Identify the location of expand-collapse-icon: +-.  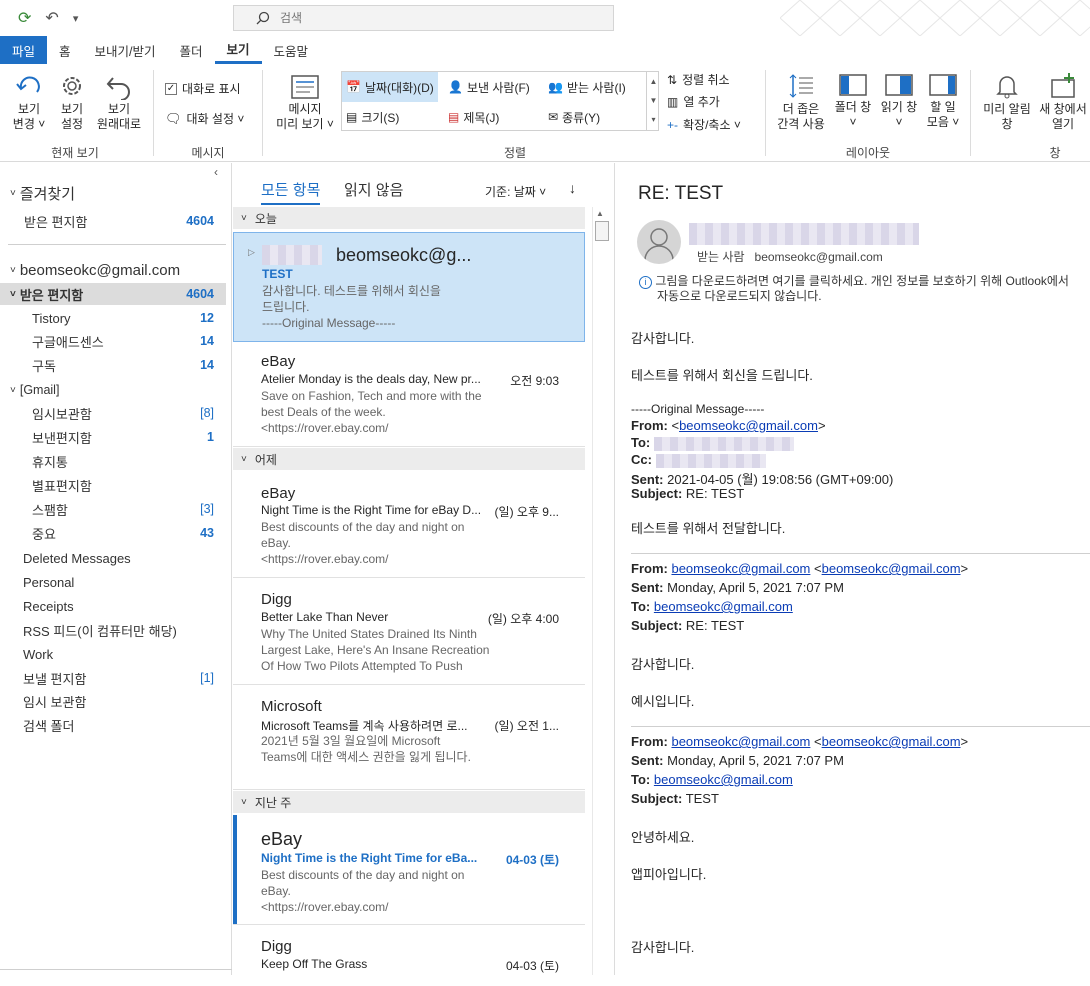
(673, 124).